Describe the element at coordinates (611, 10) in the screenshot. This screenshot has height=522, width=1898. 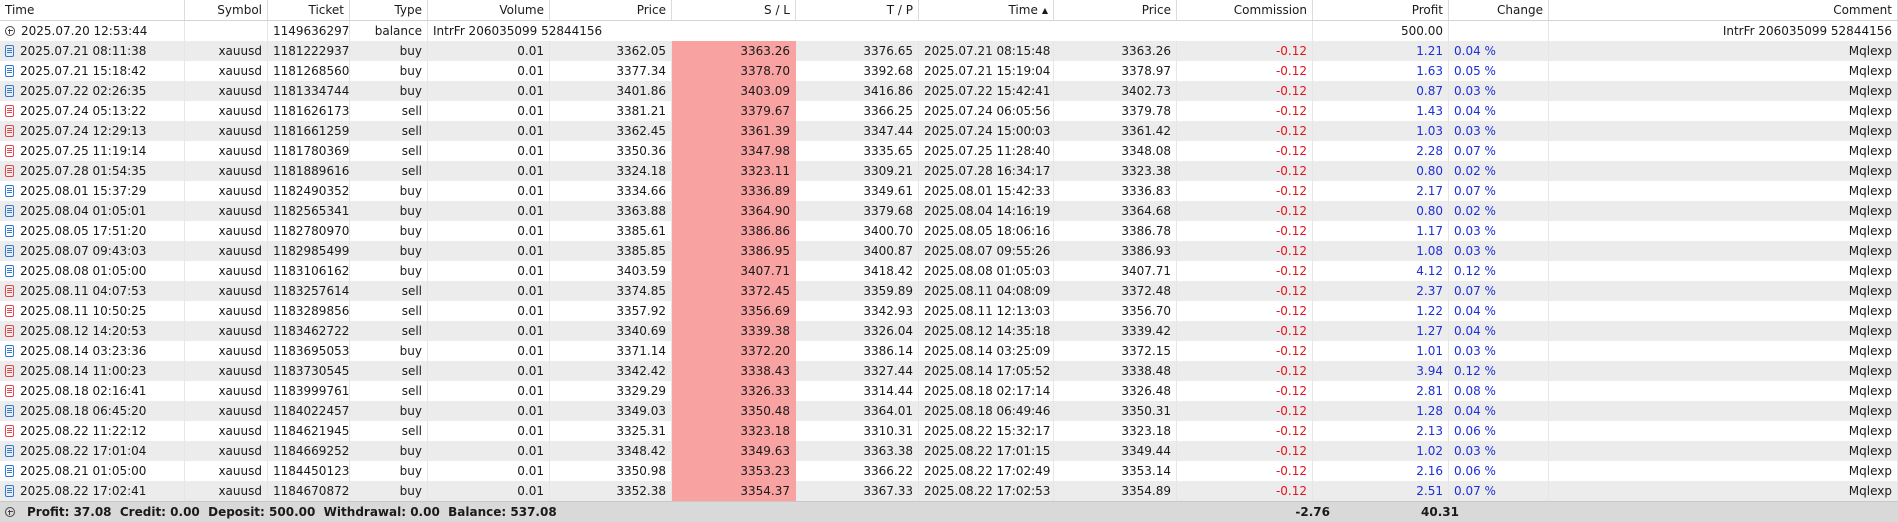
I see `col-header-price: Price` at that location.